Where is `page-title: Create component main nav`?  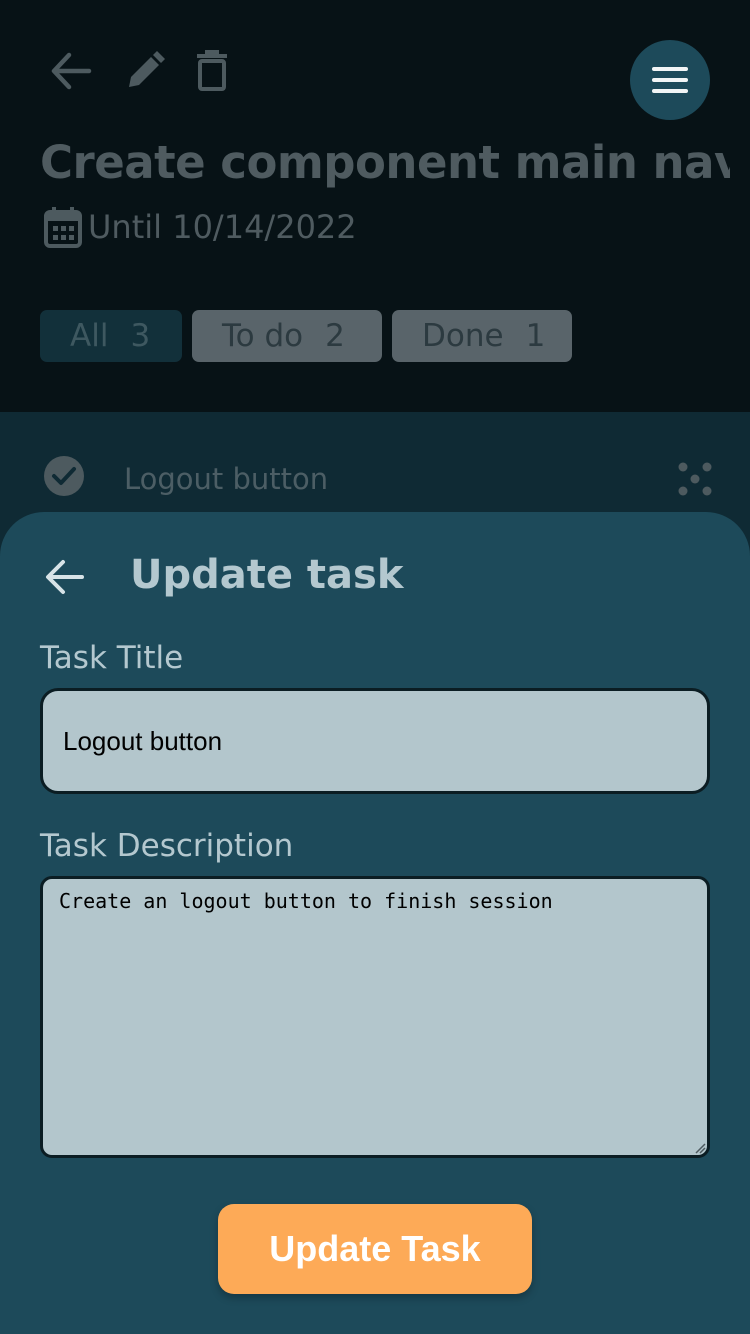
page-title: Create component main nav is located at coordinates (385, 162).